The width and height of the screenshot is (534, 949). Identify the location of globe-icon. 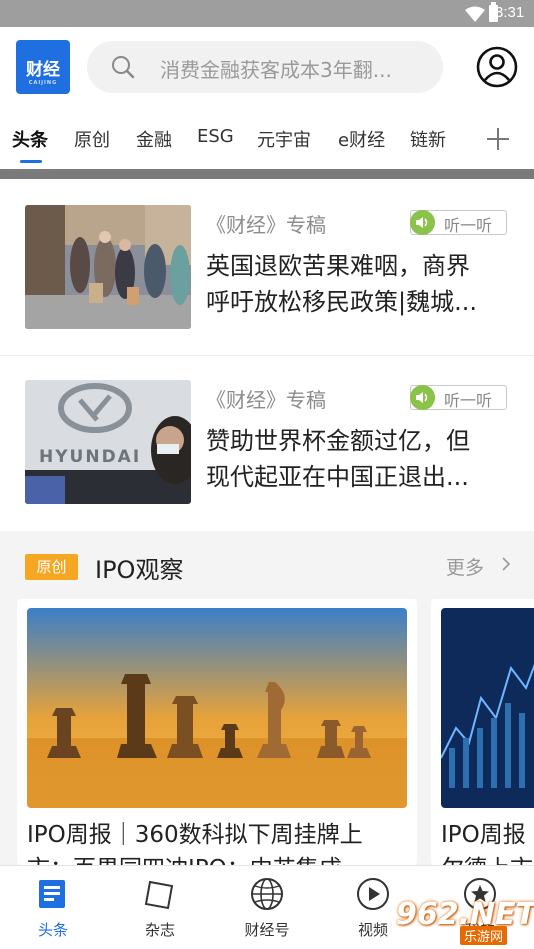
(267, 894).